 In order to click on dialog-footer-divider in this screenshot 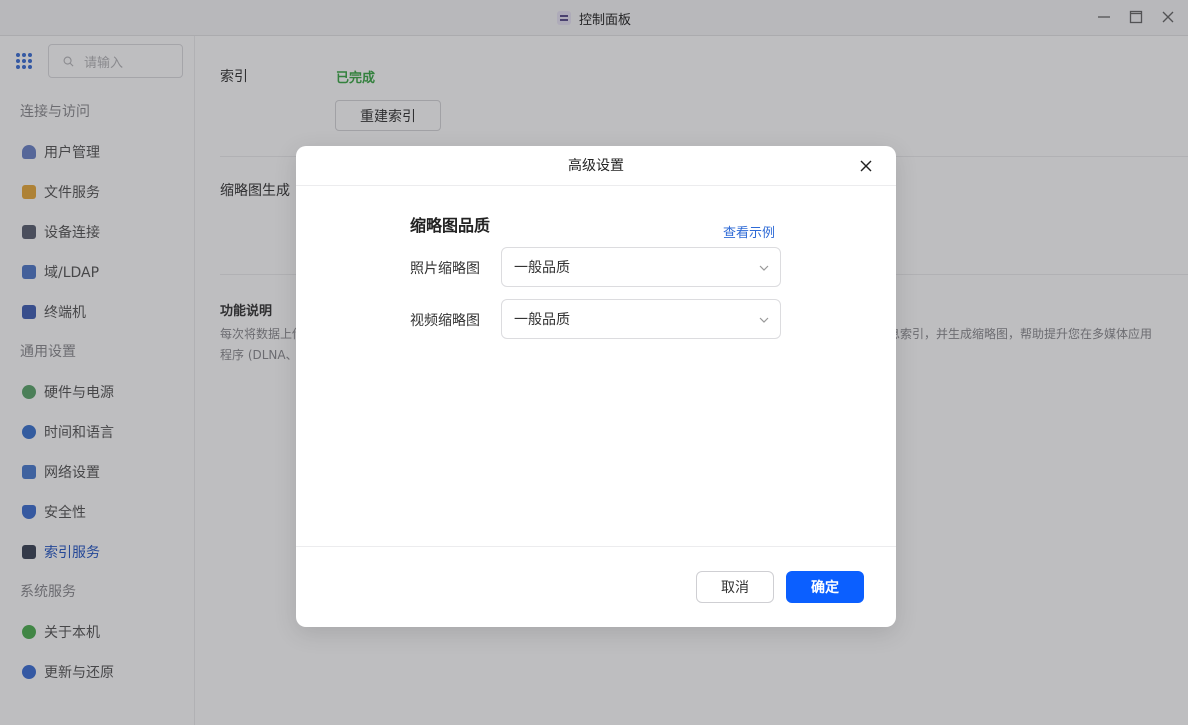, I will do `click(596, 546)`.